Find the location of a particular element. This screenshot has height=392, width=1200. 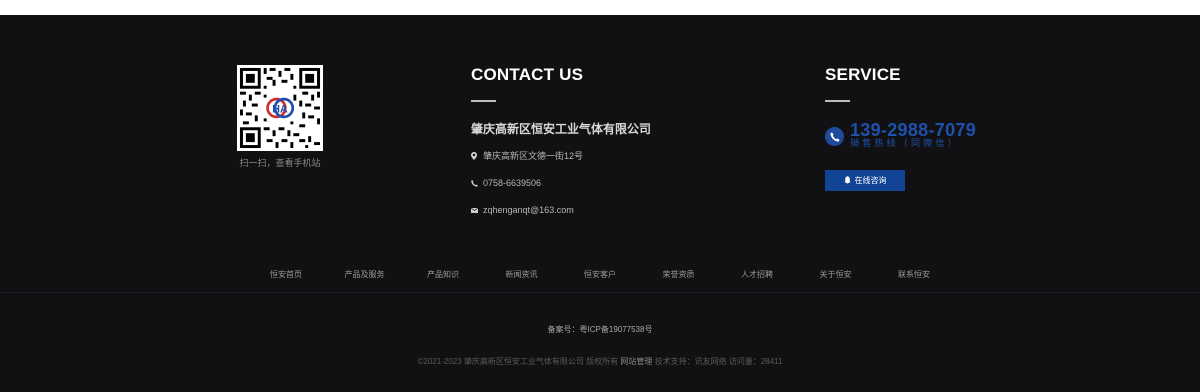

top-white-strip is located at coordinates (600, 7).